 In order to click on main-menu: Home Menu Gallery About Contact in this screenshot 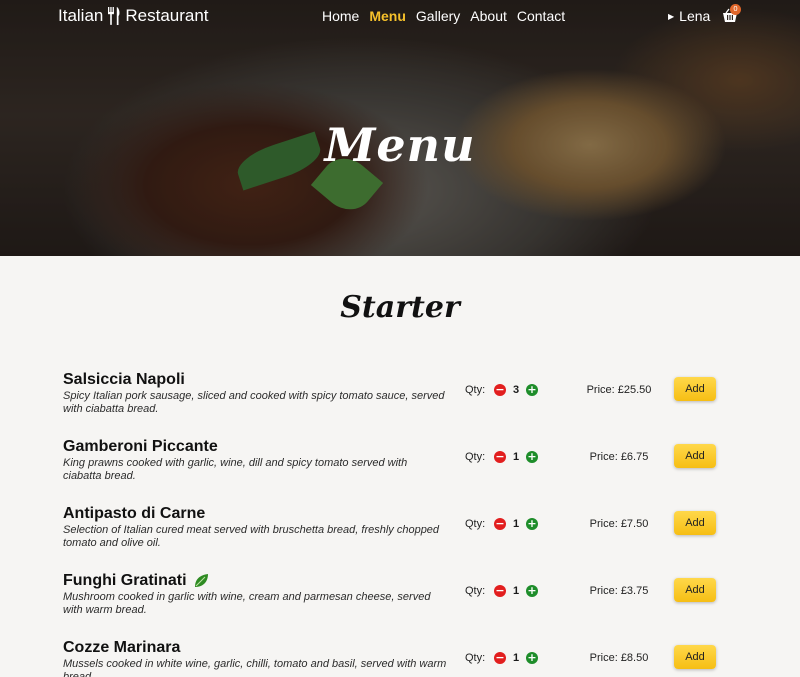, I will do `click(443, 16)`.